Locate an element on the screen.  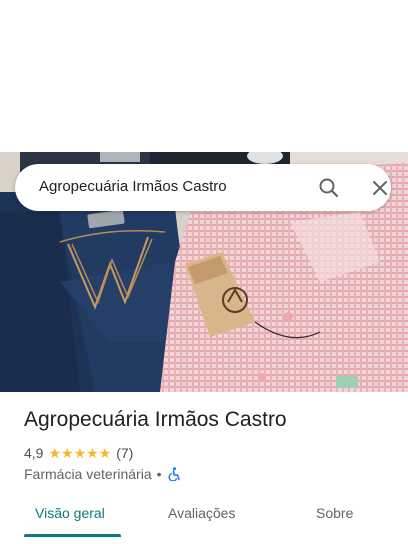
category-row: Farmácia veterinária • is located at coordinates (102, 474).